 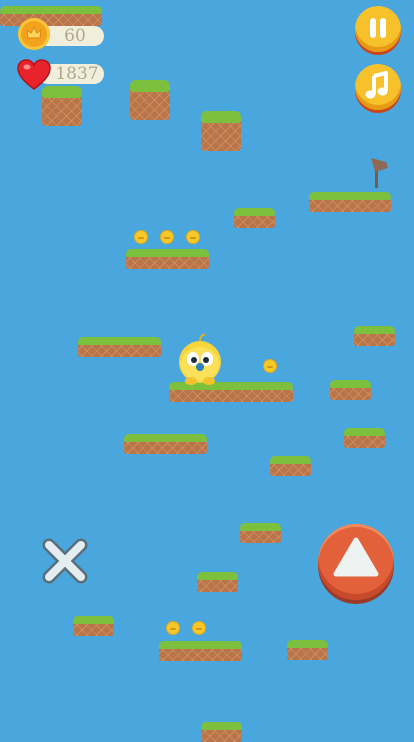 What do you see at coordinates (75, 36) in the screenshot?
I see `coin-count-text: 60` at bounding box center [75, 36].